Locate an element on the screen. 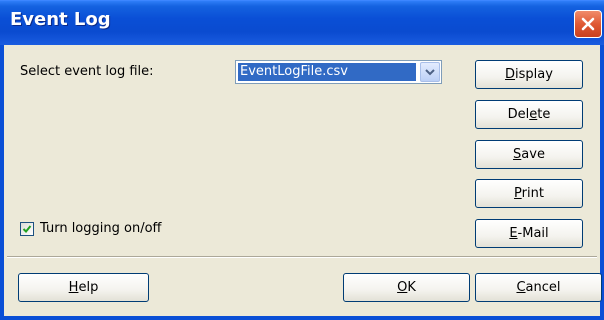 This screenshot has height=320, width=604. window-frame-bottom is located at coordinates (302, 318).